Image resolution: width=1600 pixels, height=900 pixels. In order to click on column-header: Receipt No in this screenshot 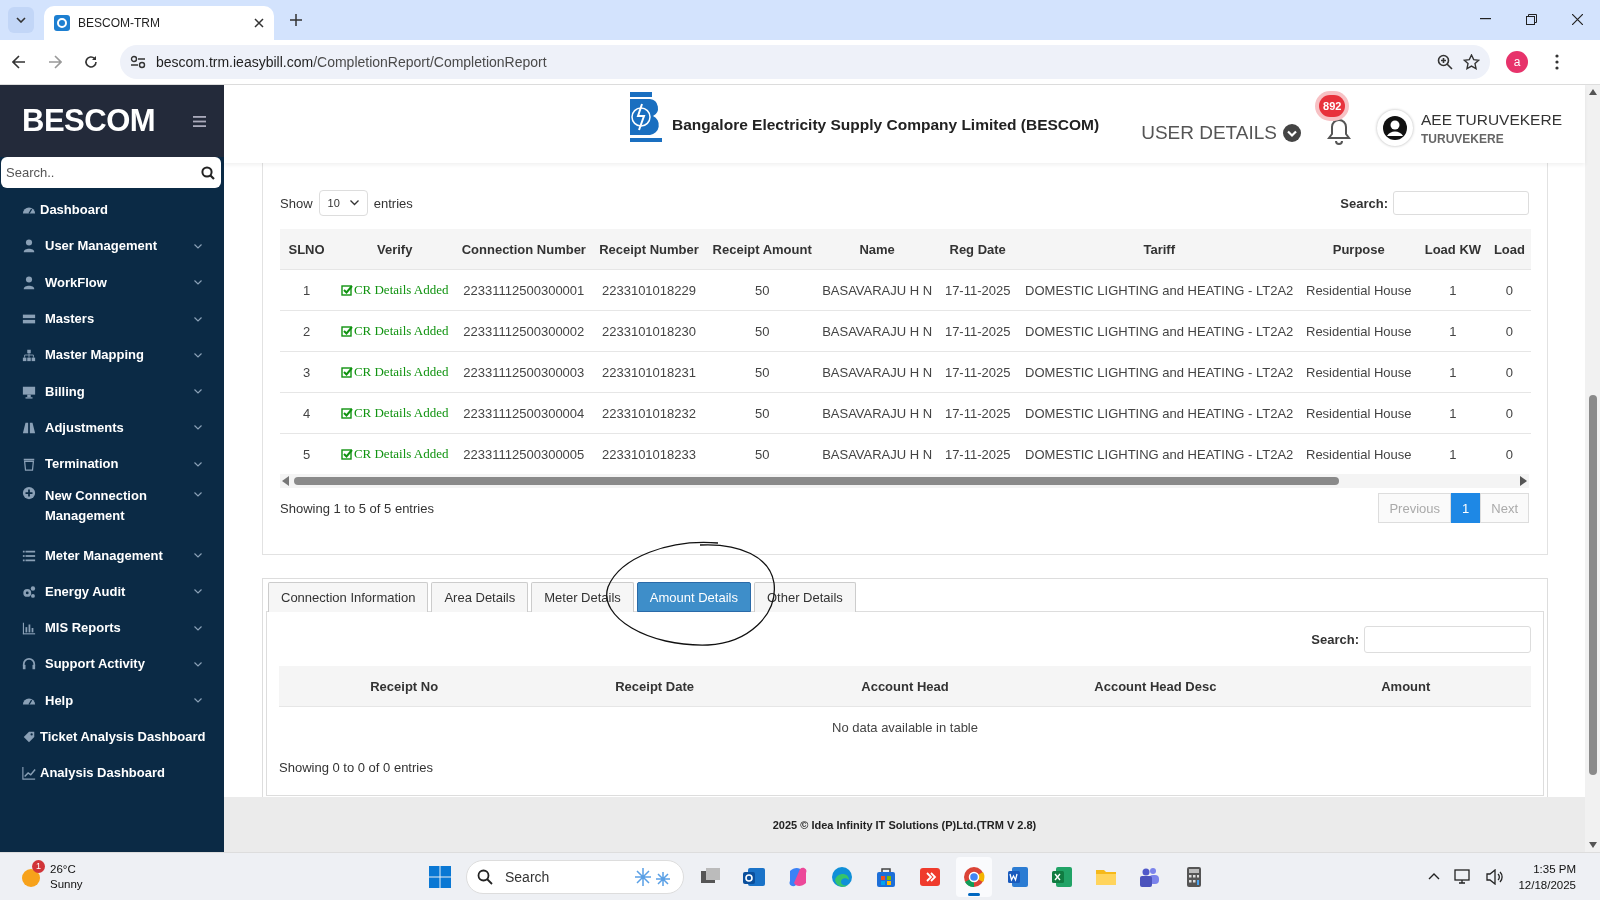, I will do `click(404, 686)`.